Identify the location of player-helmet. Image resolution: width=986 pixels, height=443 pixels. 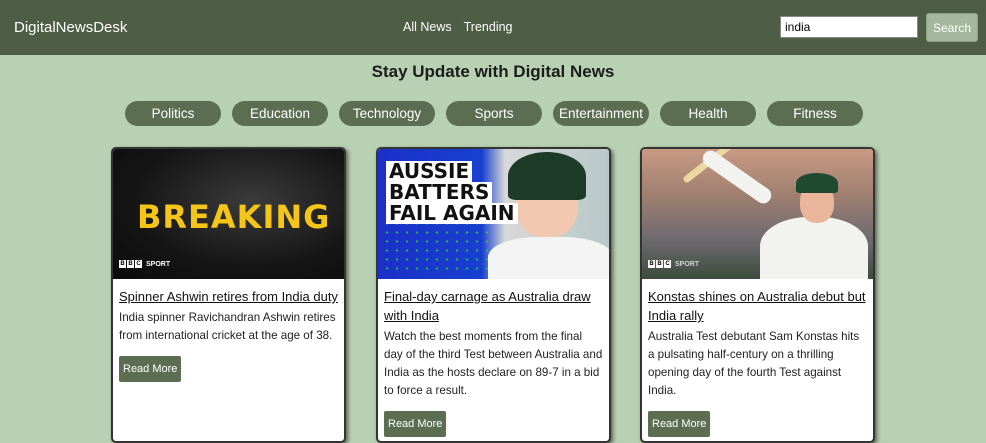
(547, 176).